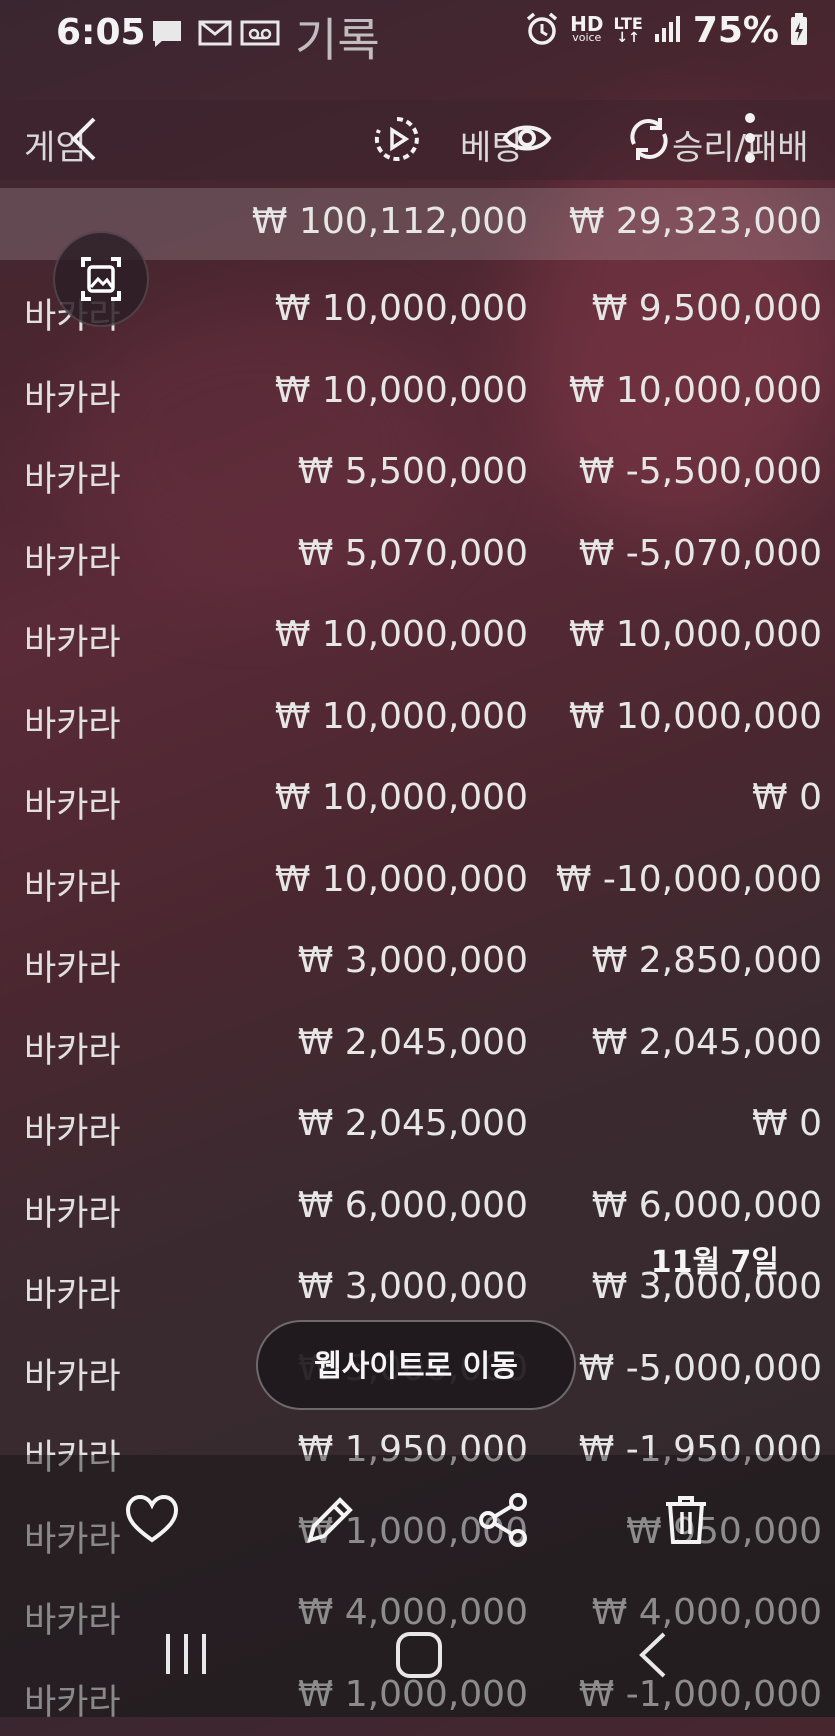  Describe the element at coordinates (186, 1655) in the screenshot. I see `recents-icon` at that location.